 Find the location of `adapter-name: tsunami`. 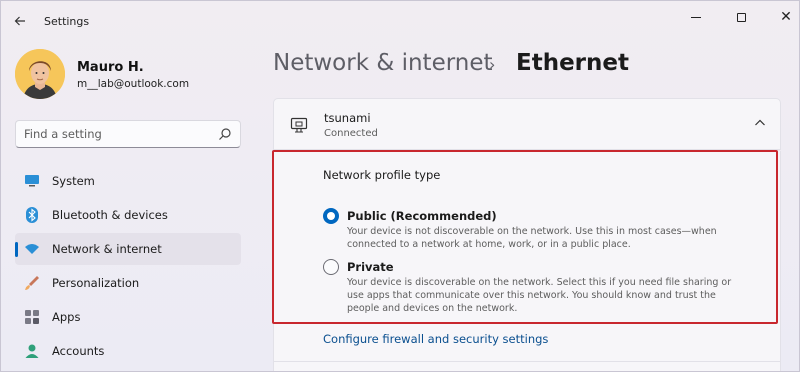

adapter-name: tsunami is located at coordinates (347, 118).